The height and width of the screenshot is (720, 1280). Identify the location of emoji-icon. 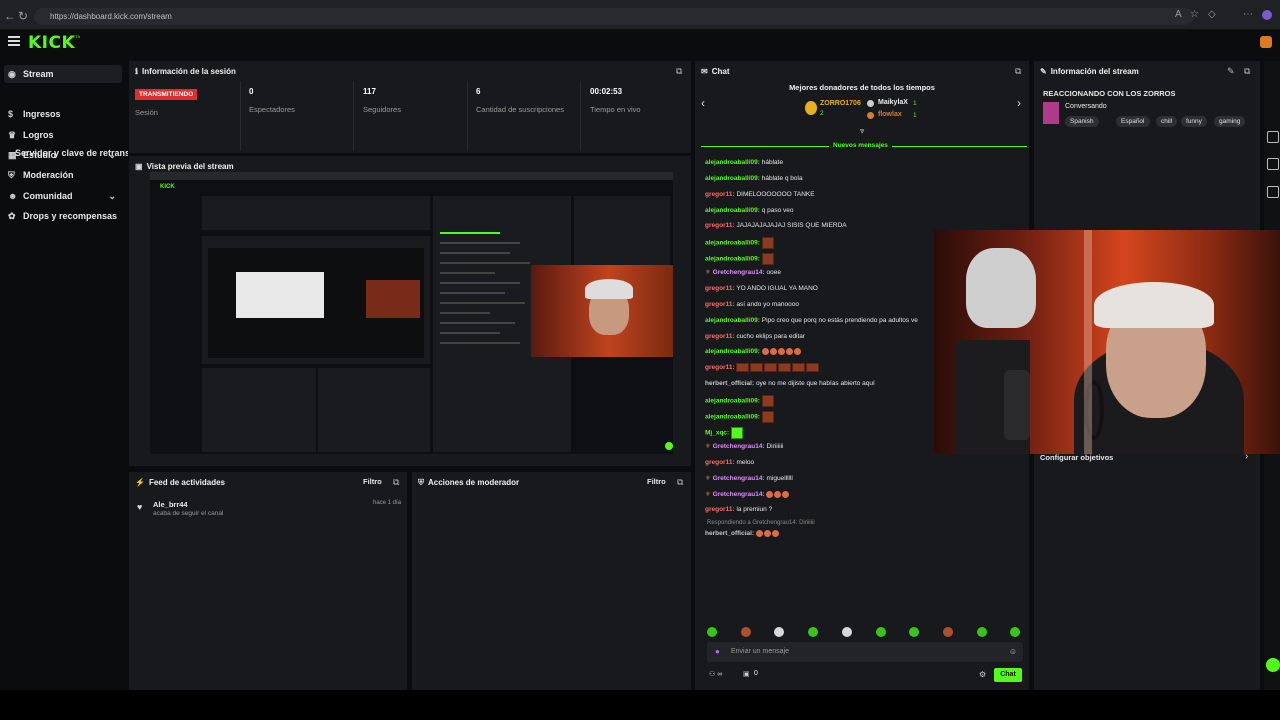
(775, 533).